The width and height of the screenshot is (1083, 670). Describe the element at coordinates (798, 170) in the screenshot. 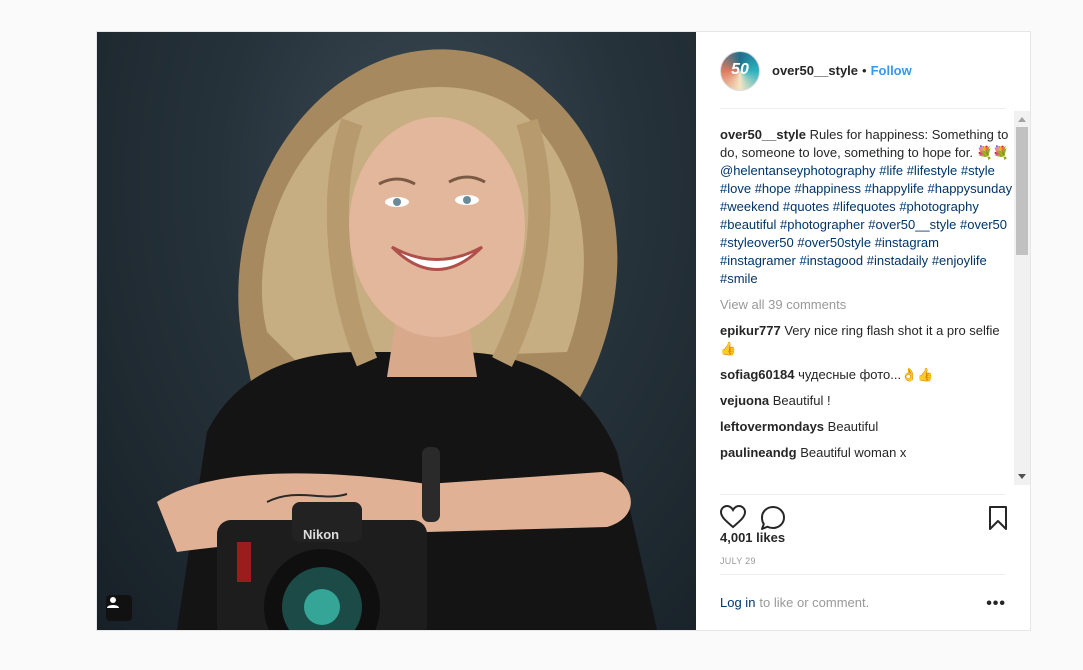

I see `hashtag-link: @helentanseyphotography` at that location.